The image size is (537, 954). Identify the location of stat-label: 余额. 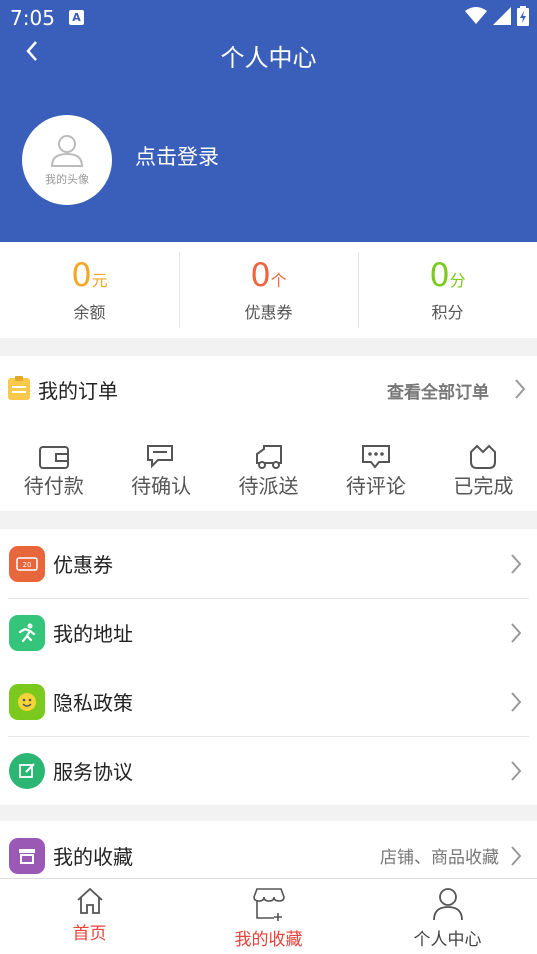
(89, 312).